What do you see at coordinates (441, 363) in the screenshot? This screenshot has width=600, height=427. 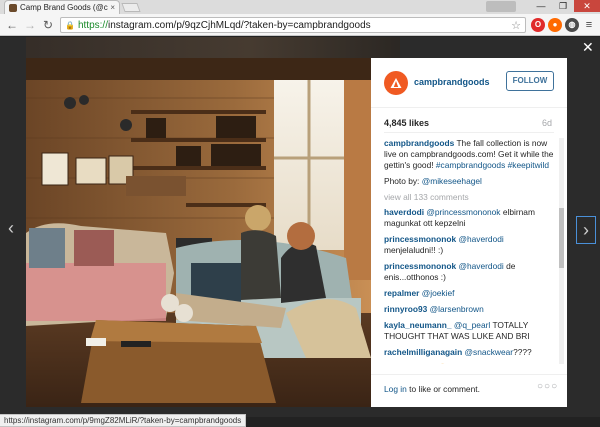 I see `comment-text: 😍` at bounding box center [441, 363].